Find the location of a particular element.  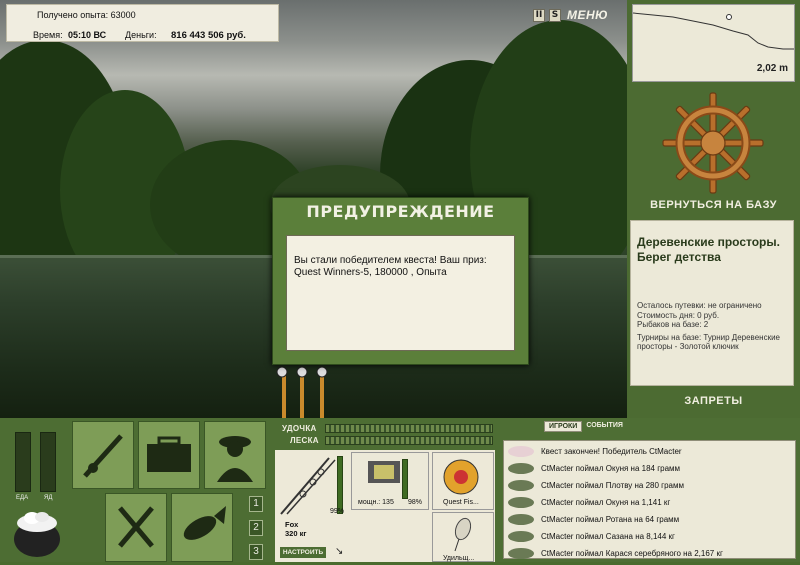

fork-knife-icon is located at coordinates (136, 527).